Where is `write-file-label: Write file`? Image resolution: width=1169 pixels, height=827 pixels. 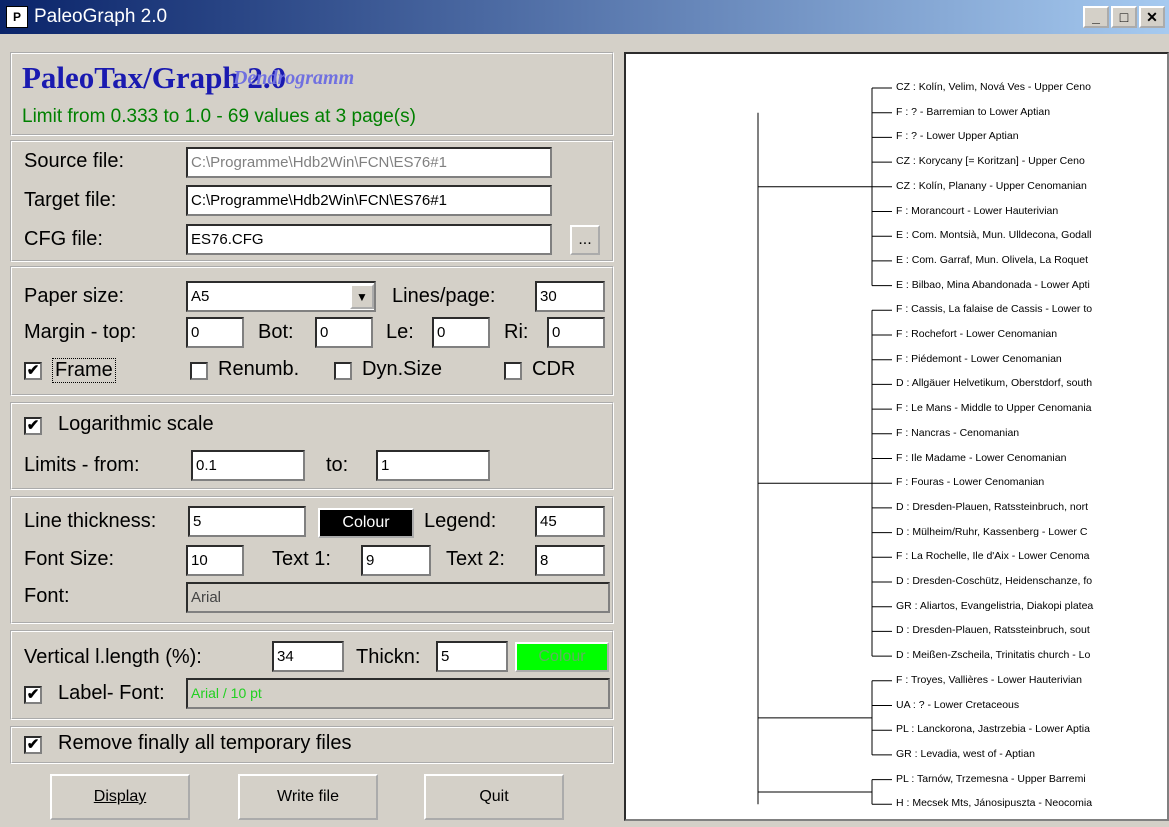 write-file-label: Write file is located at coordinates (308, 796).